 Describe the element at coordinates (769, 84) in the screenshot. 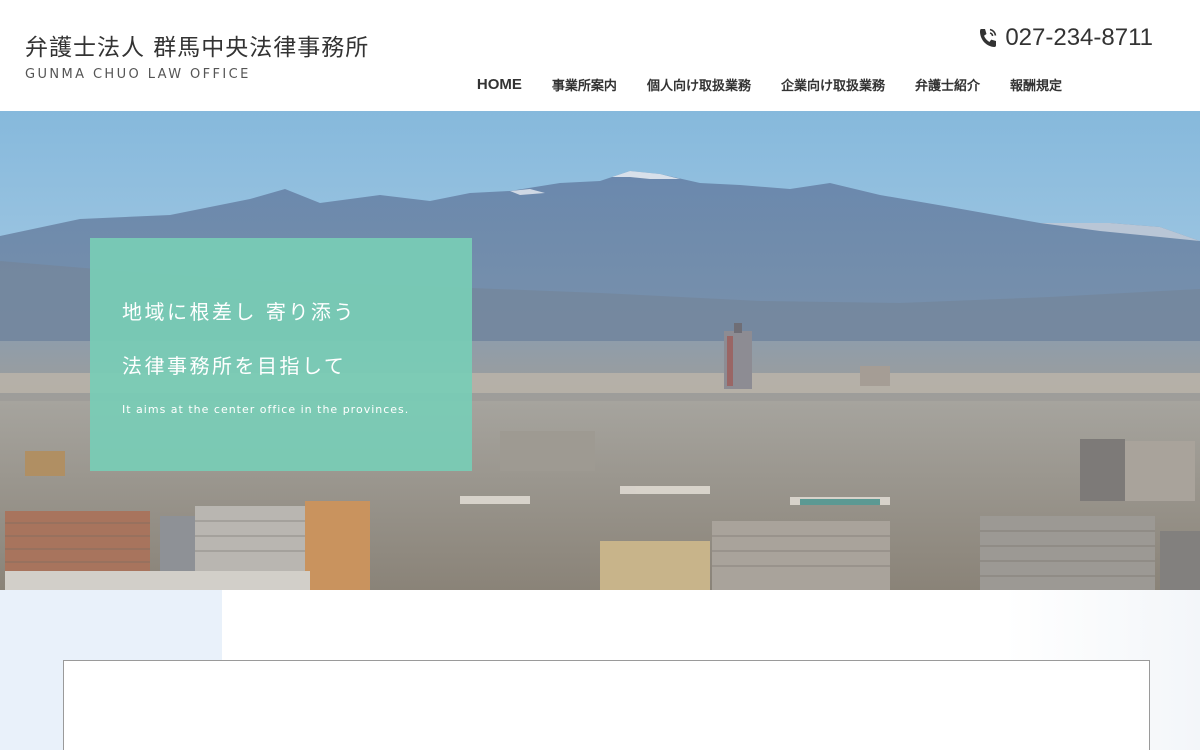

I see `global-navigation: HOME 事業所案内 個人向け取扱業務 企業向け取扱業務 弁護士紹介 報酬規定` at that location.